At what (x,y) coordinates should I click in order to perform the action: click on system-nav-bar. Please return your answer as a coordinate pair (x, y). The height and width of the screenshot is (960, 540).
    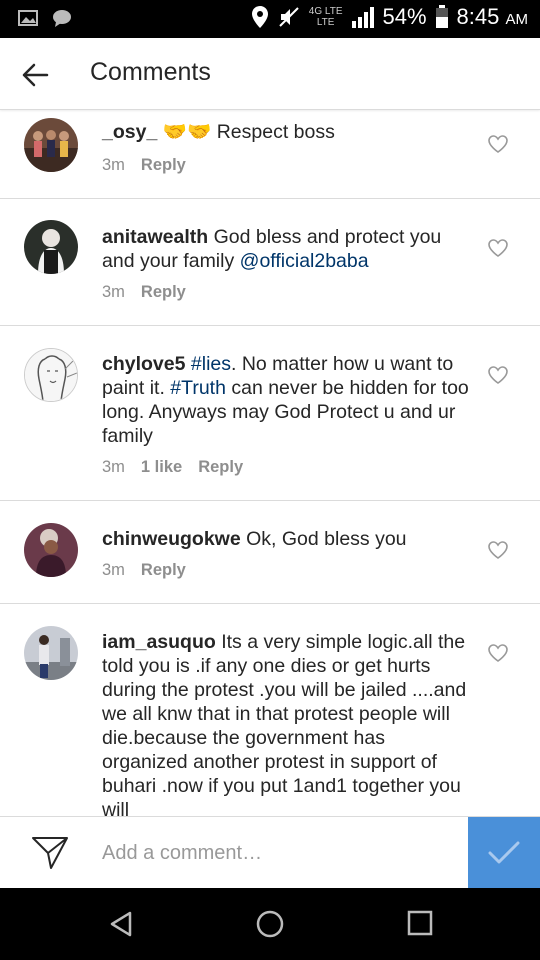
    Looking at the image, I should click on (270, 924).